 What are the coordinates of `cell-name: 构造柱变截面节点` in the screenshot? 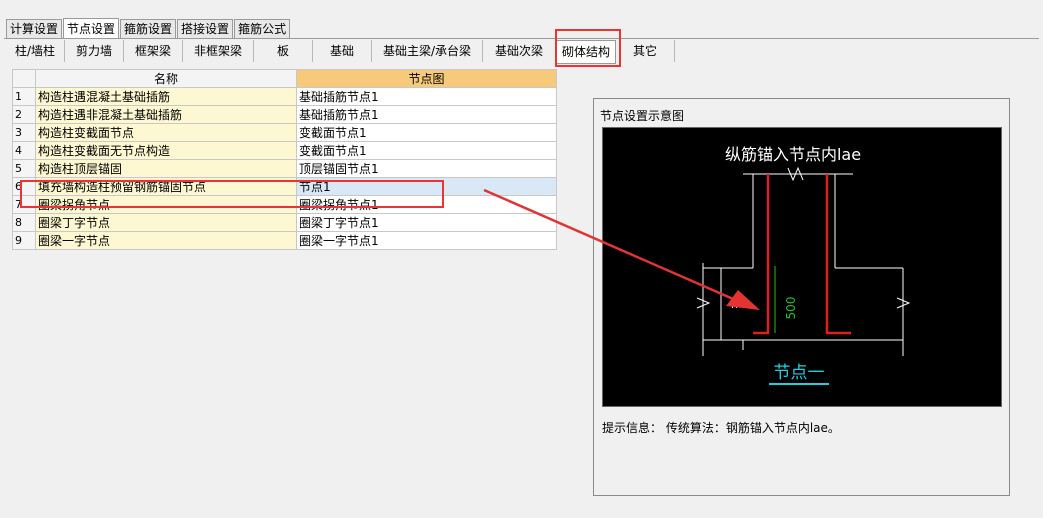 It's located at (166, 132).